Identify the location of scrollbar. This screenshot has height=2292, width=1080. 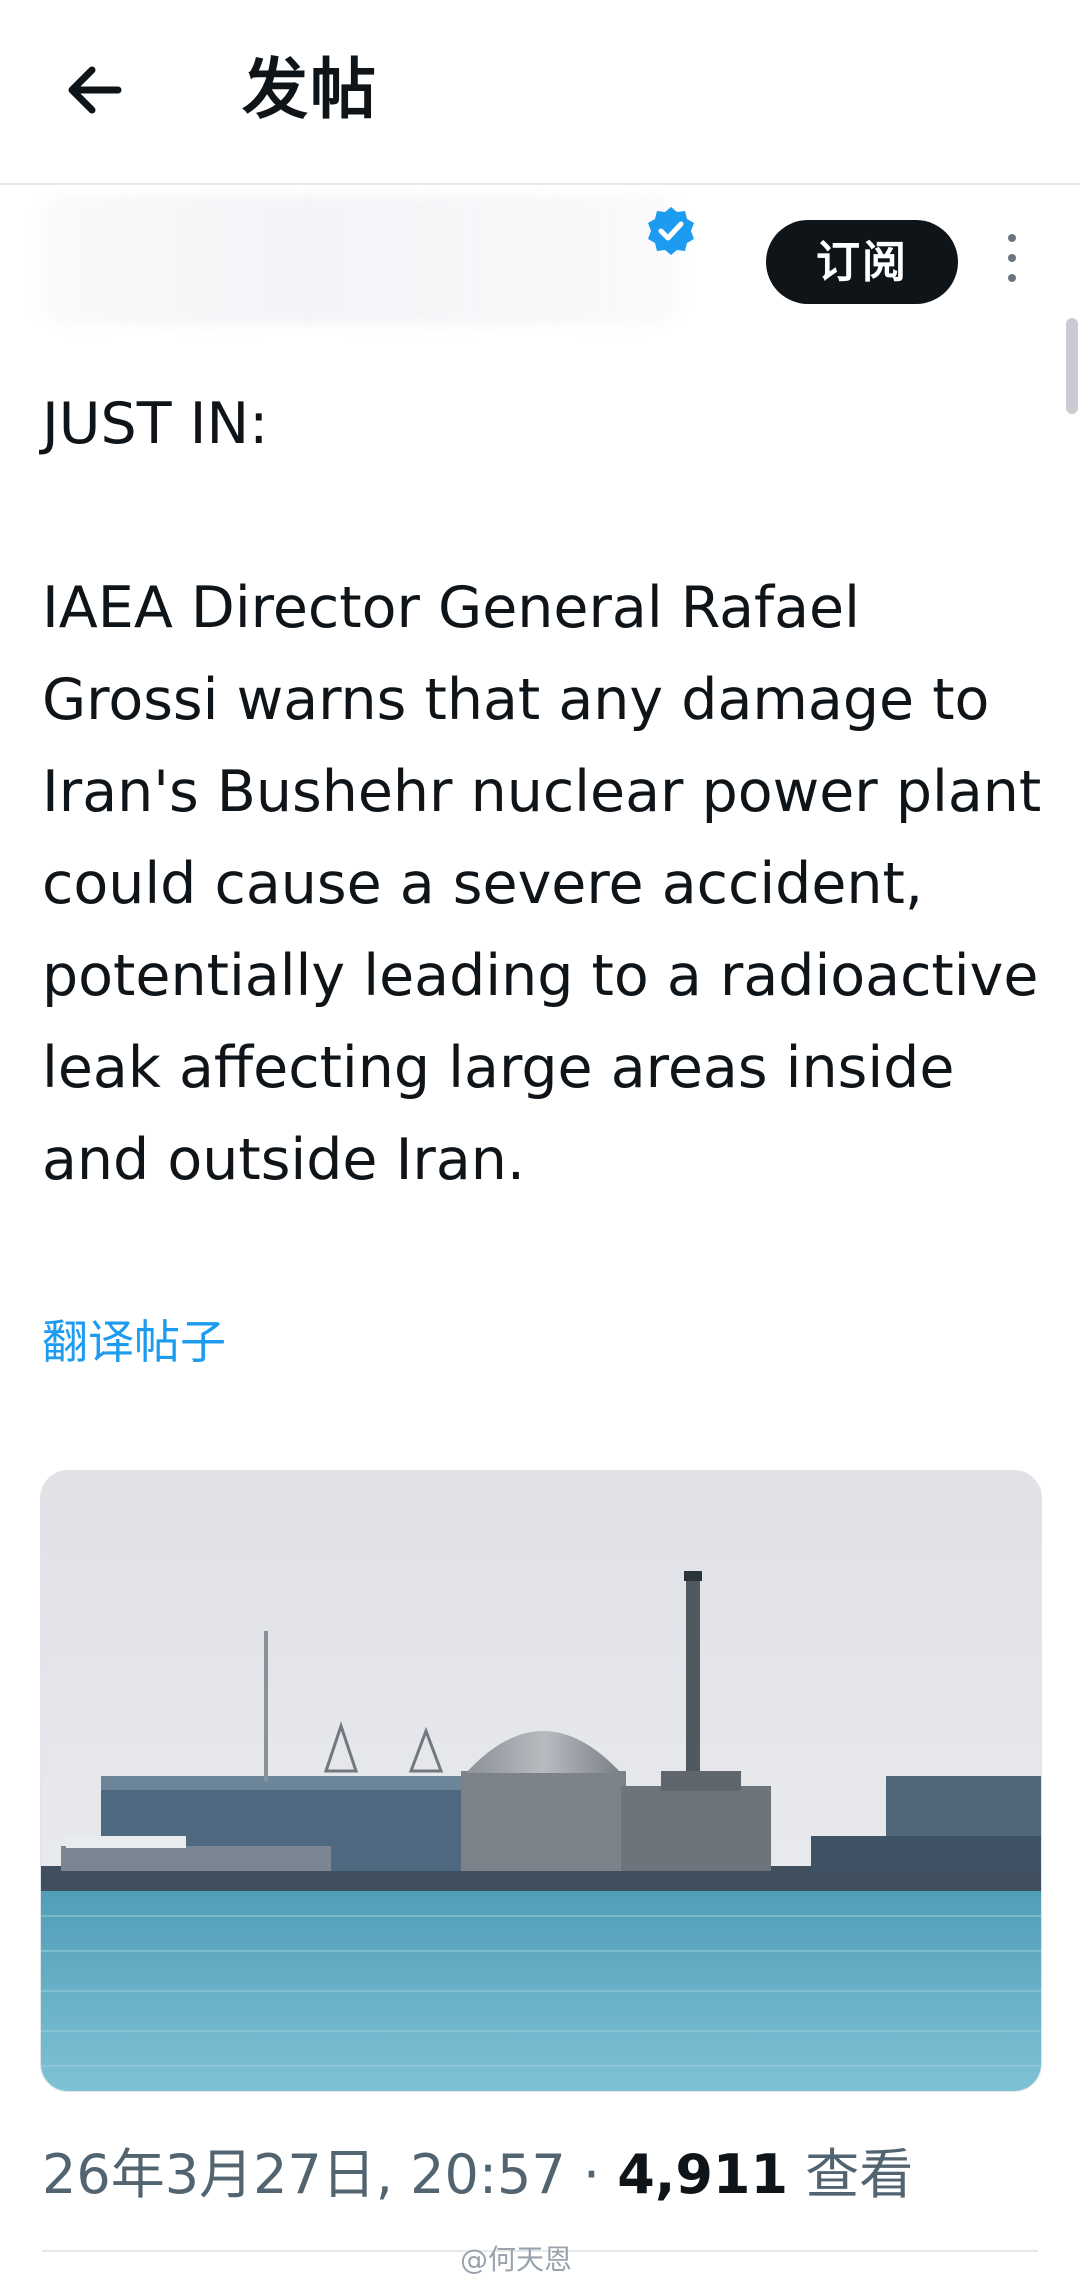
(1072, 366).